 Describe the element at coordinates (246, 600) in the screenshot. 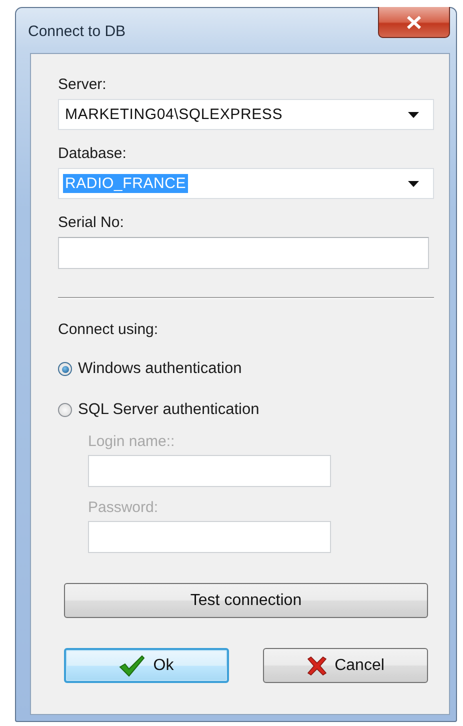

I see `test-connection-button: Test connection` at that location.